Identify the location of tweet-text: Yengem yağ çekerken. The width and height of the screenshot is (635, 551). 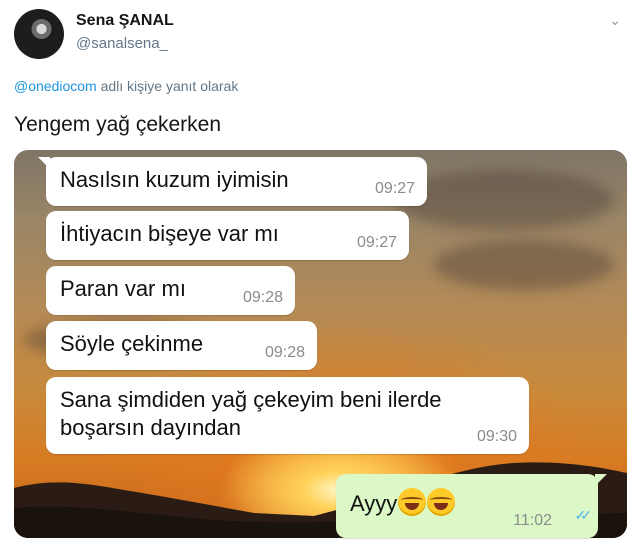
(118, 124).